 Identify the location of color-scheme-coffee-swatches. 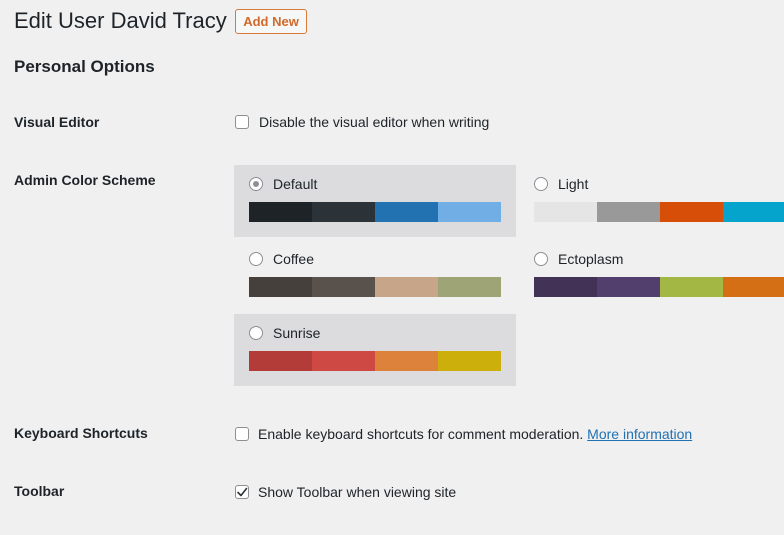
(375, 287).